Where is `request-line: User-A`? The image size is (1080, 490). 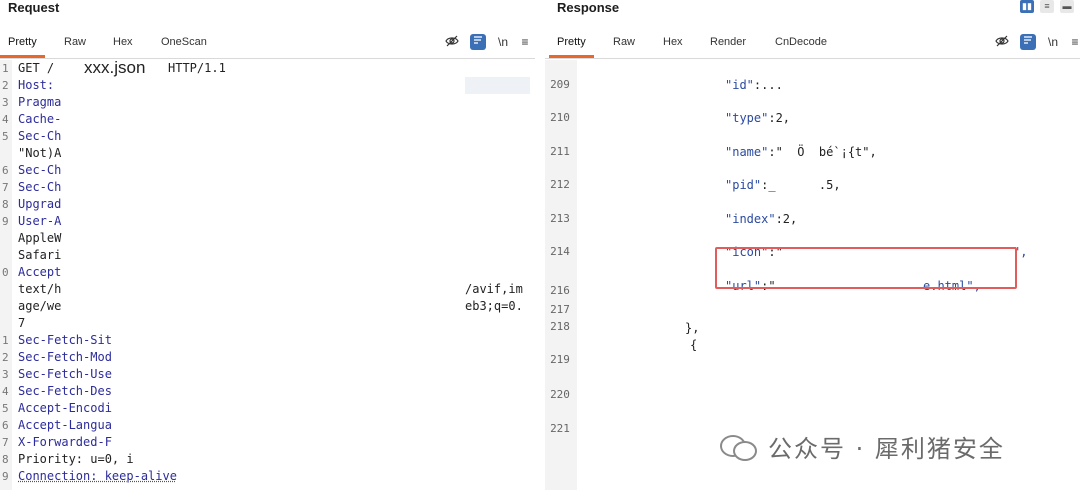
request-line: User-A is located at coordinates (40, 221).